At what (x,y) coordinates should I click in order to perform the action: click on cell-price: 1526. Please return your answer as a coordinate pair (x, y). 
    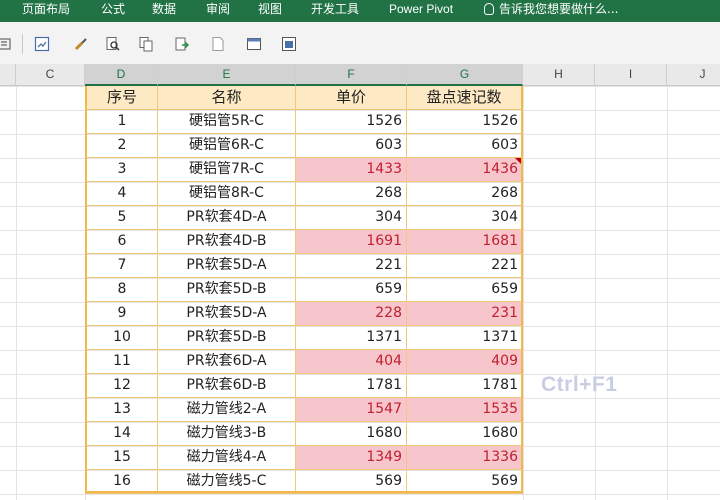
    Looking at the image, I should click on (351, 122).